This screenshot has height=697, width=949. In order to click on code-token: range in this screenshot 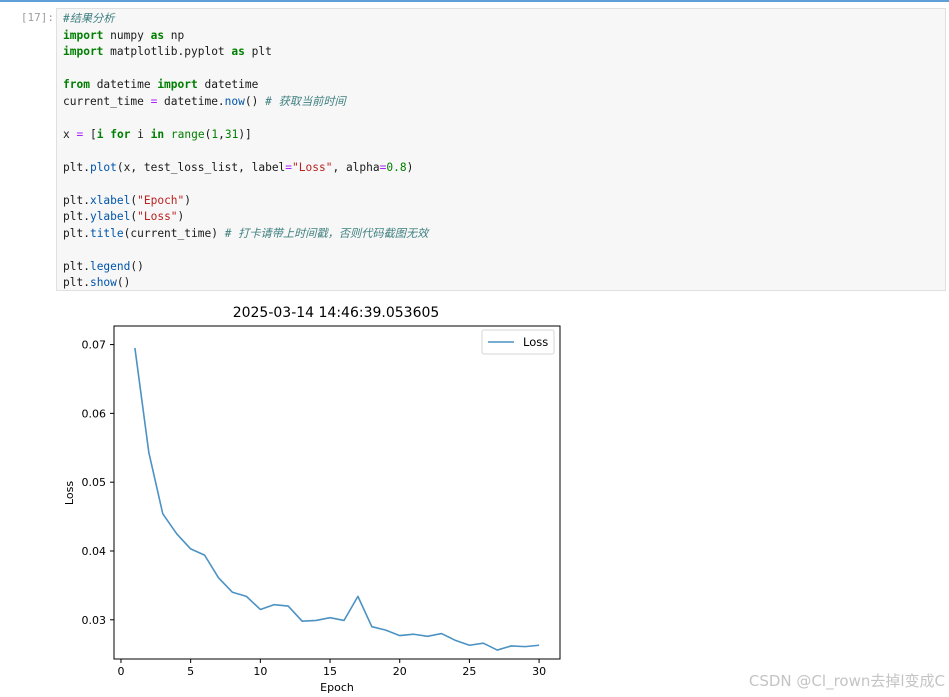, I will do `click(187, 134)`.